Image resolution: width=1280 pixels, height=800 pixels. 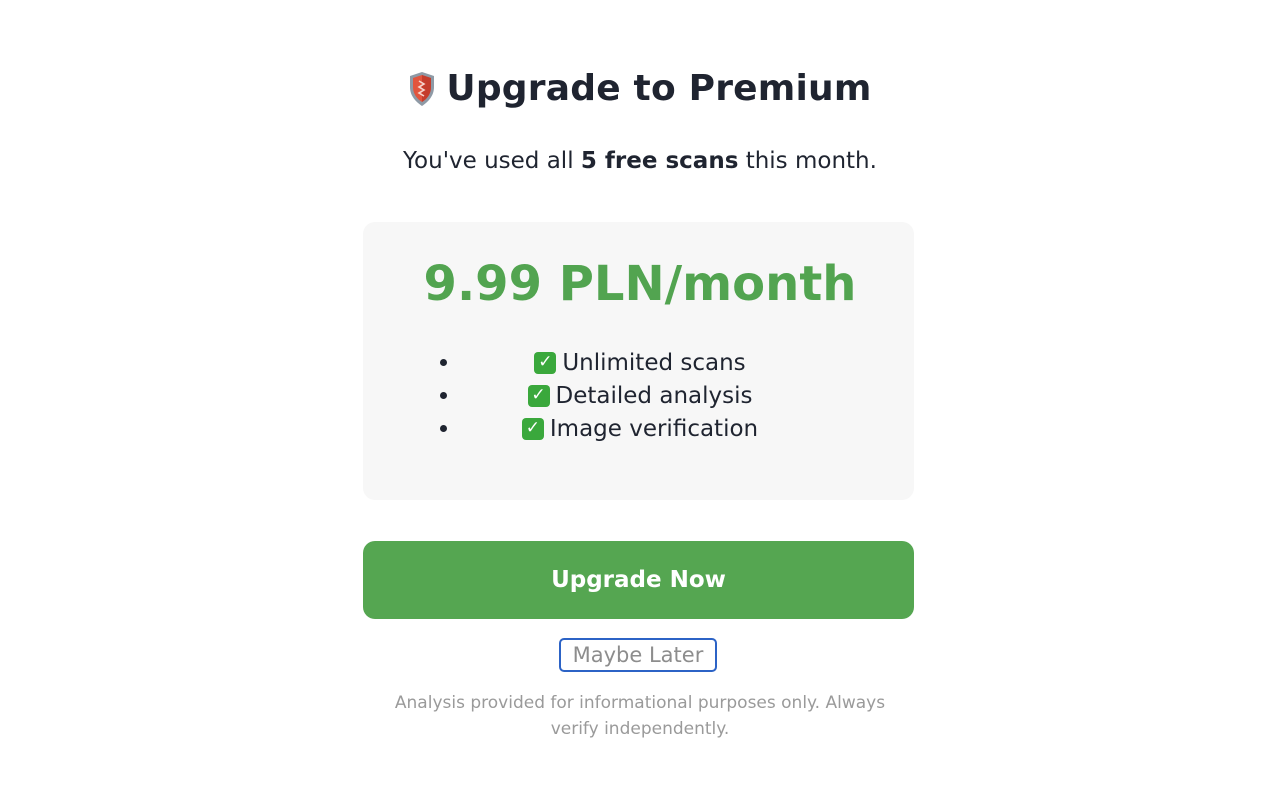 I want to click on header: Upgrade to Premium, so click(x=640, y=88).